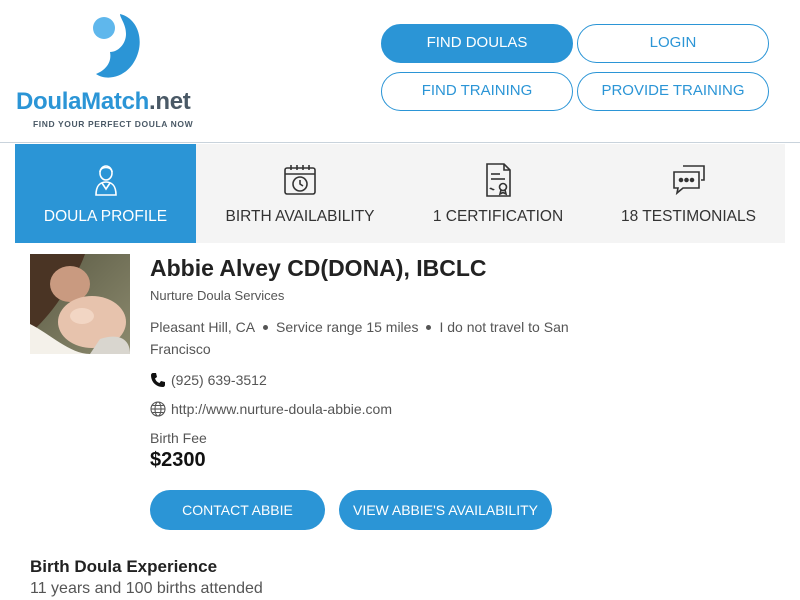 The image size is (800, 600). Describe the element at coordinates (673, 91) in the screenshot. I see `provide-training-button: PROVIDE TRAINING` at that location.